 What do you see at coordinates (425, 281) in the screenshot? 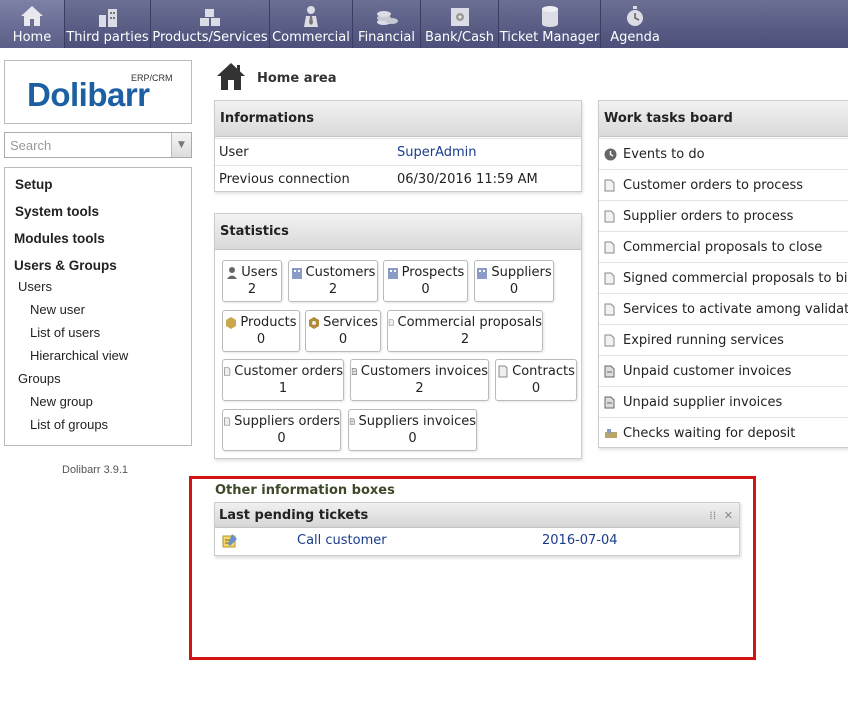
I see `stat-prospects: Prospects 0` at bounding box center [425, 281].